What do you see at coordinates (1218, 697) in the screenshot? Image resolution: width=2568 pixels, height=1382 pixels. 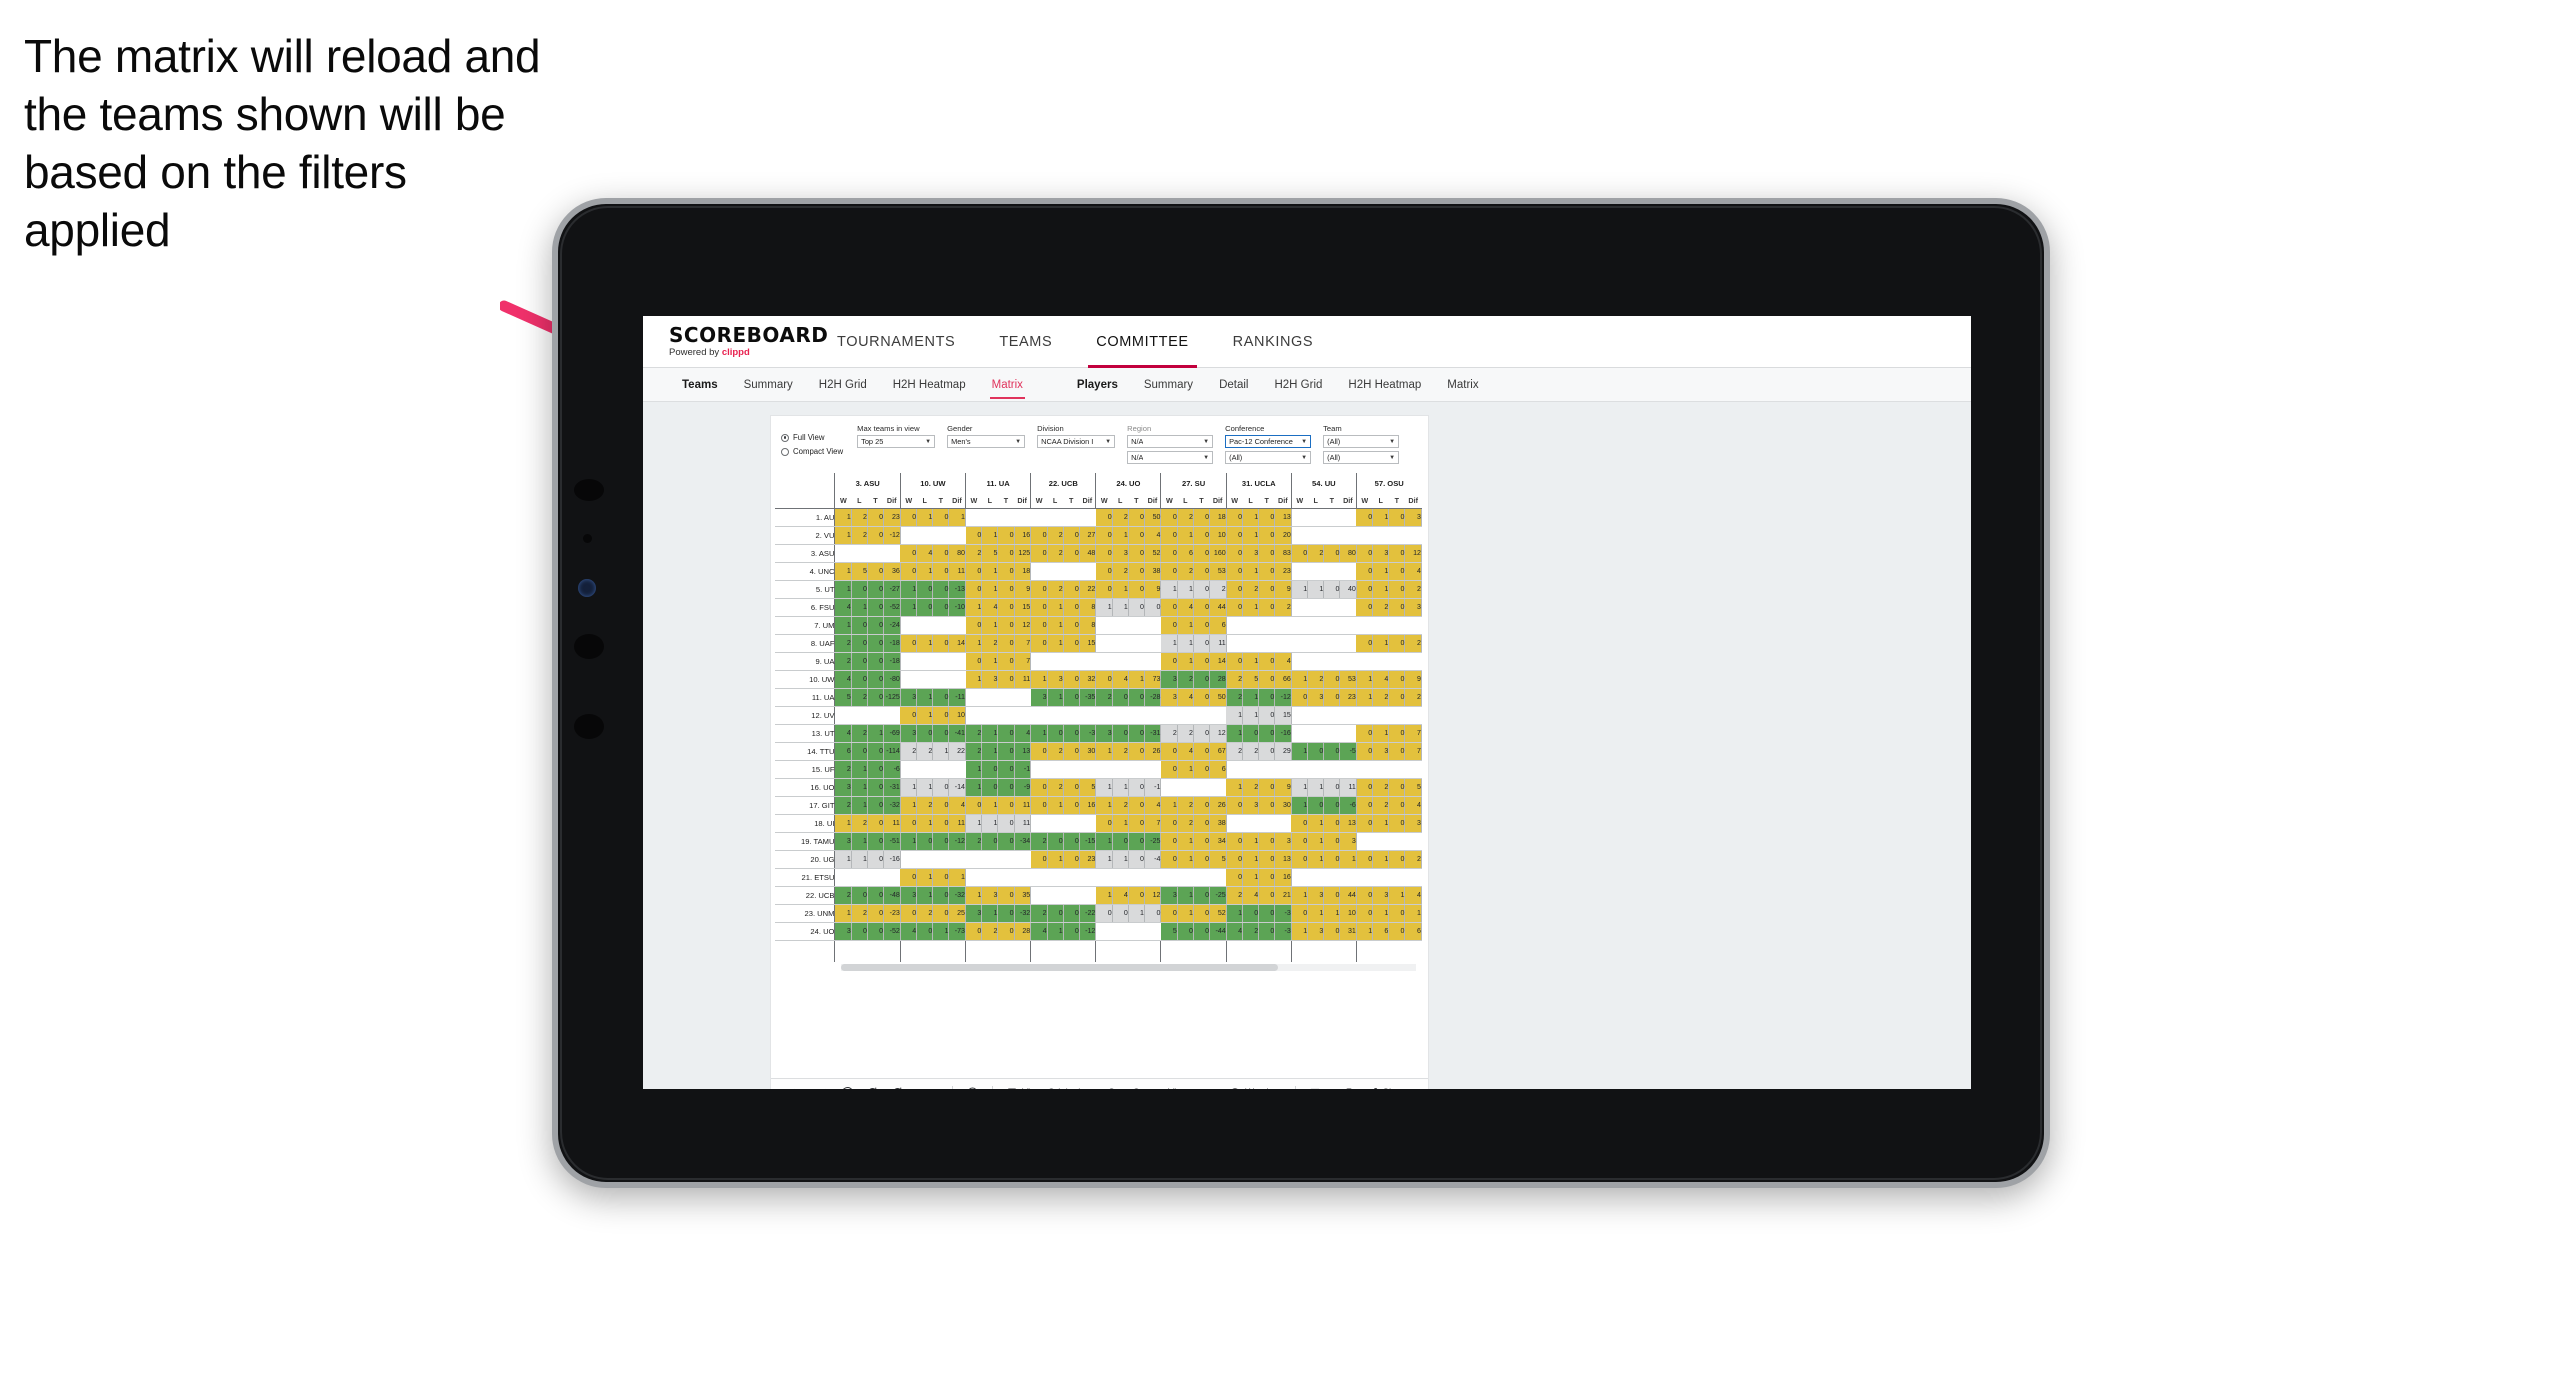 I see `matrix-cell: 50` at bounding box center [1218, 697].